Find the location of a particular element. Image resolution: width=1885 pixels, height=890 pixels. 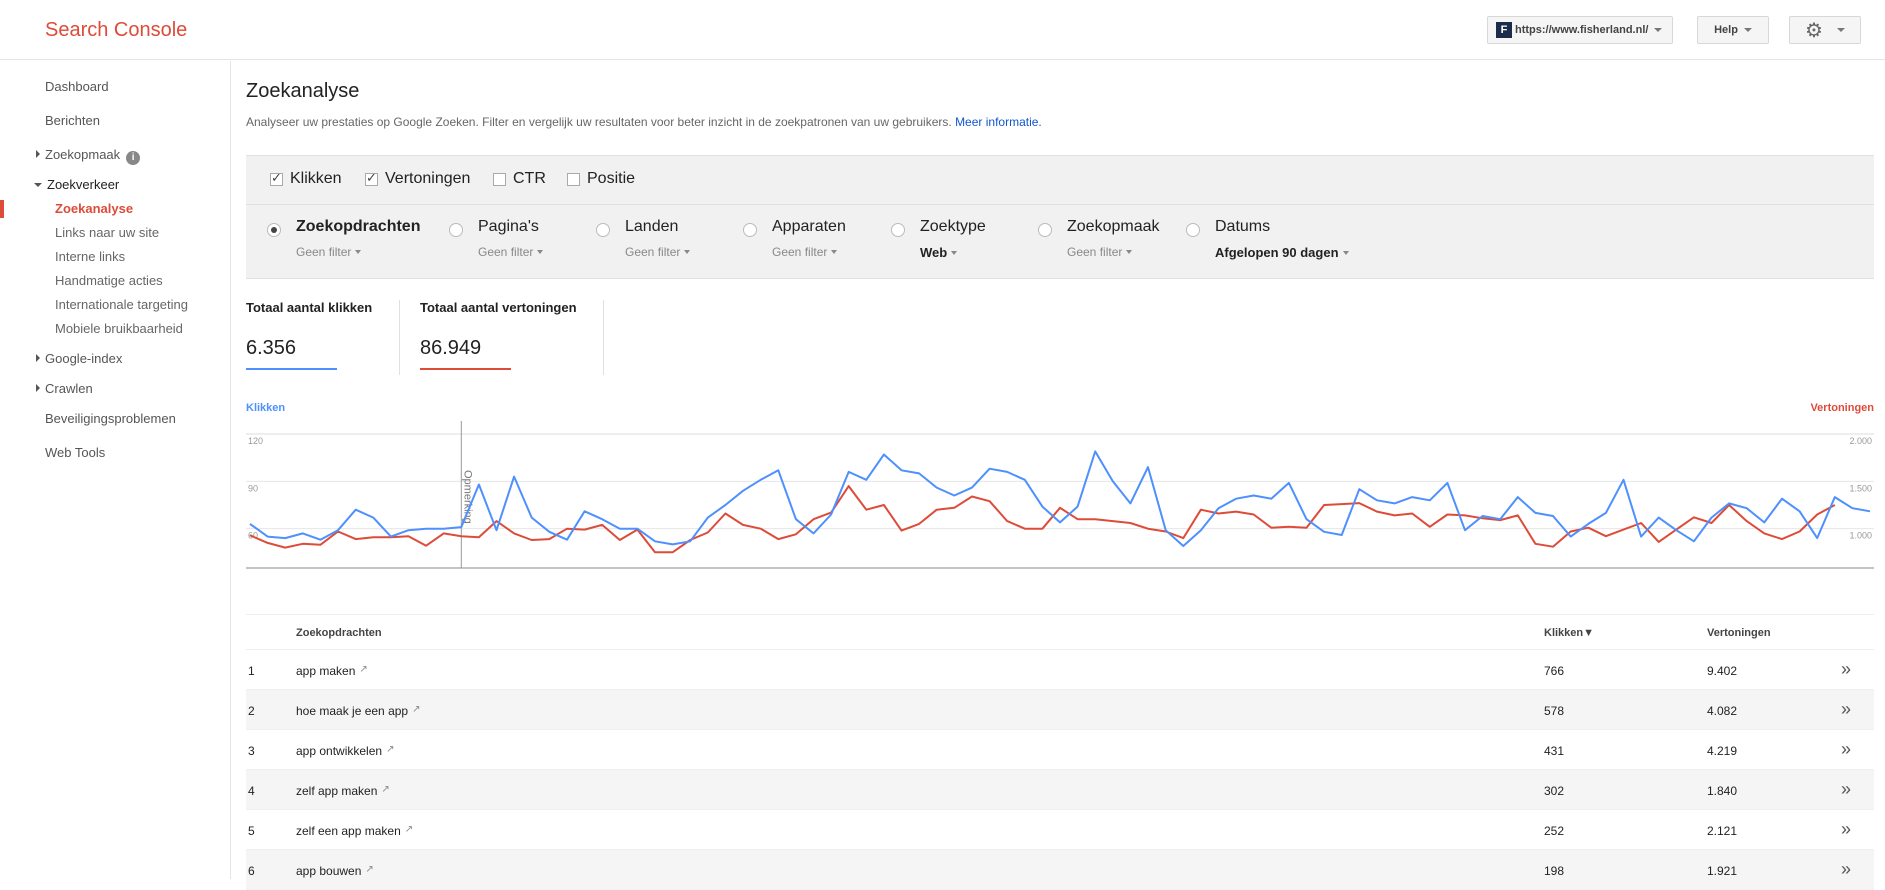

right-axis-title: Vertoningen is located at coordinates (1842, 408).